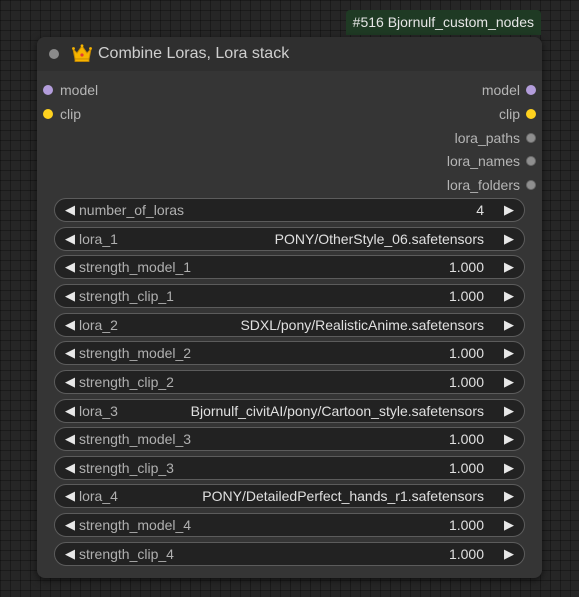  What do you see at coordinates (289, 439) in the screenshot?
I see `widget-strength-model-3: ◀ strength_model_3 1.000 ▶` at bounding box center [289, 439].